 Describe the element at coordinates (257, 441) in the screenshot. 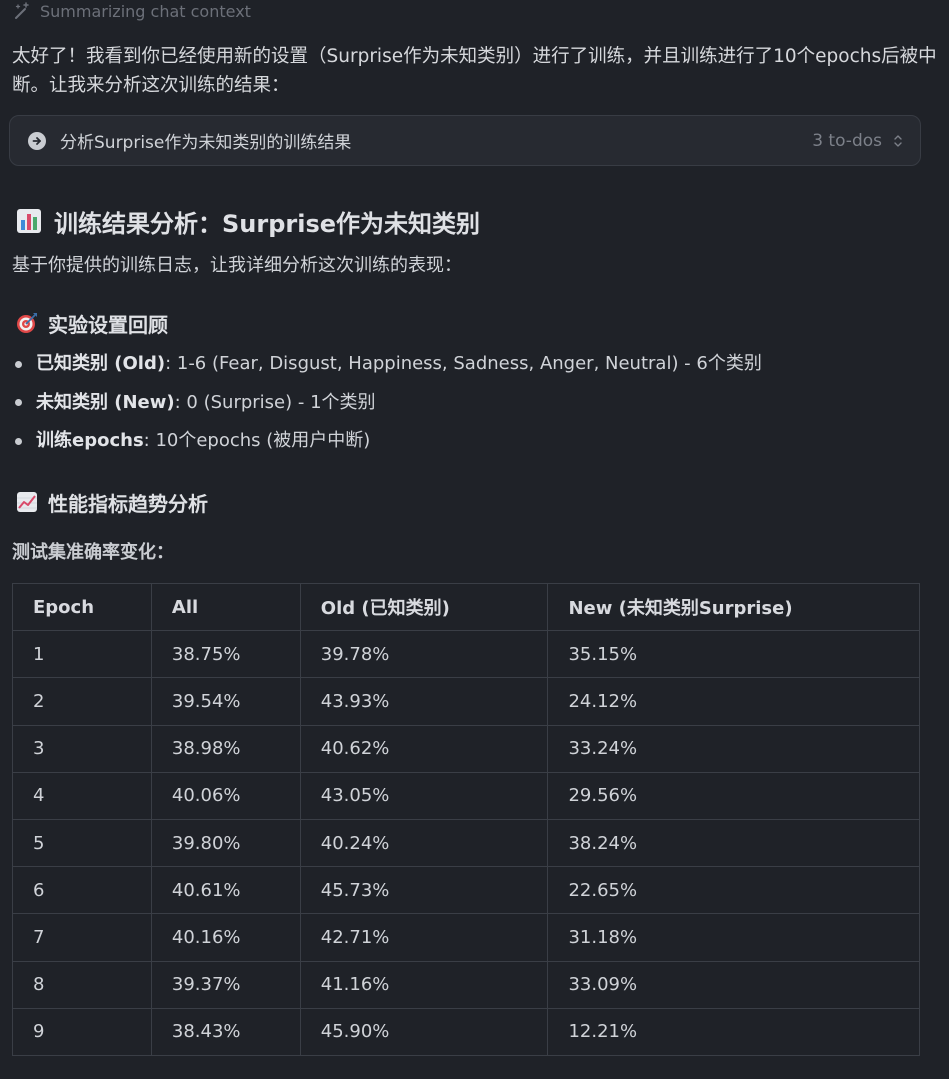

I see `list-item-text: : 10个epochs (被用户中断)` at that location.